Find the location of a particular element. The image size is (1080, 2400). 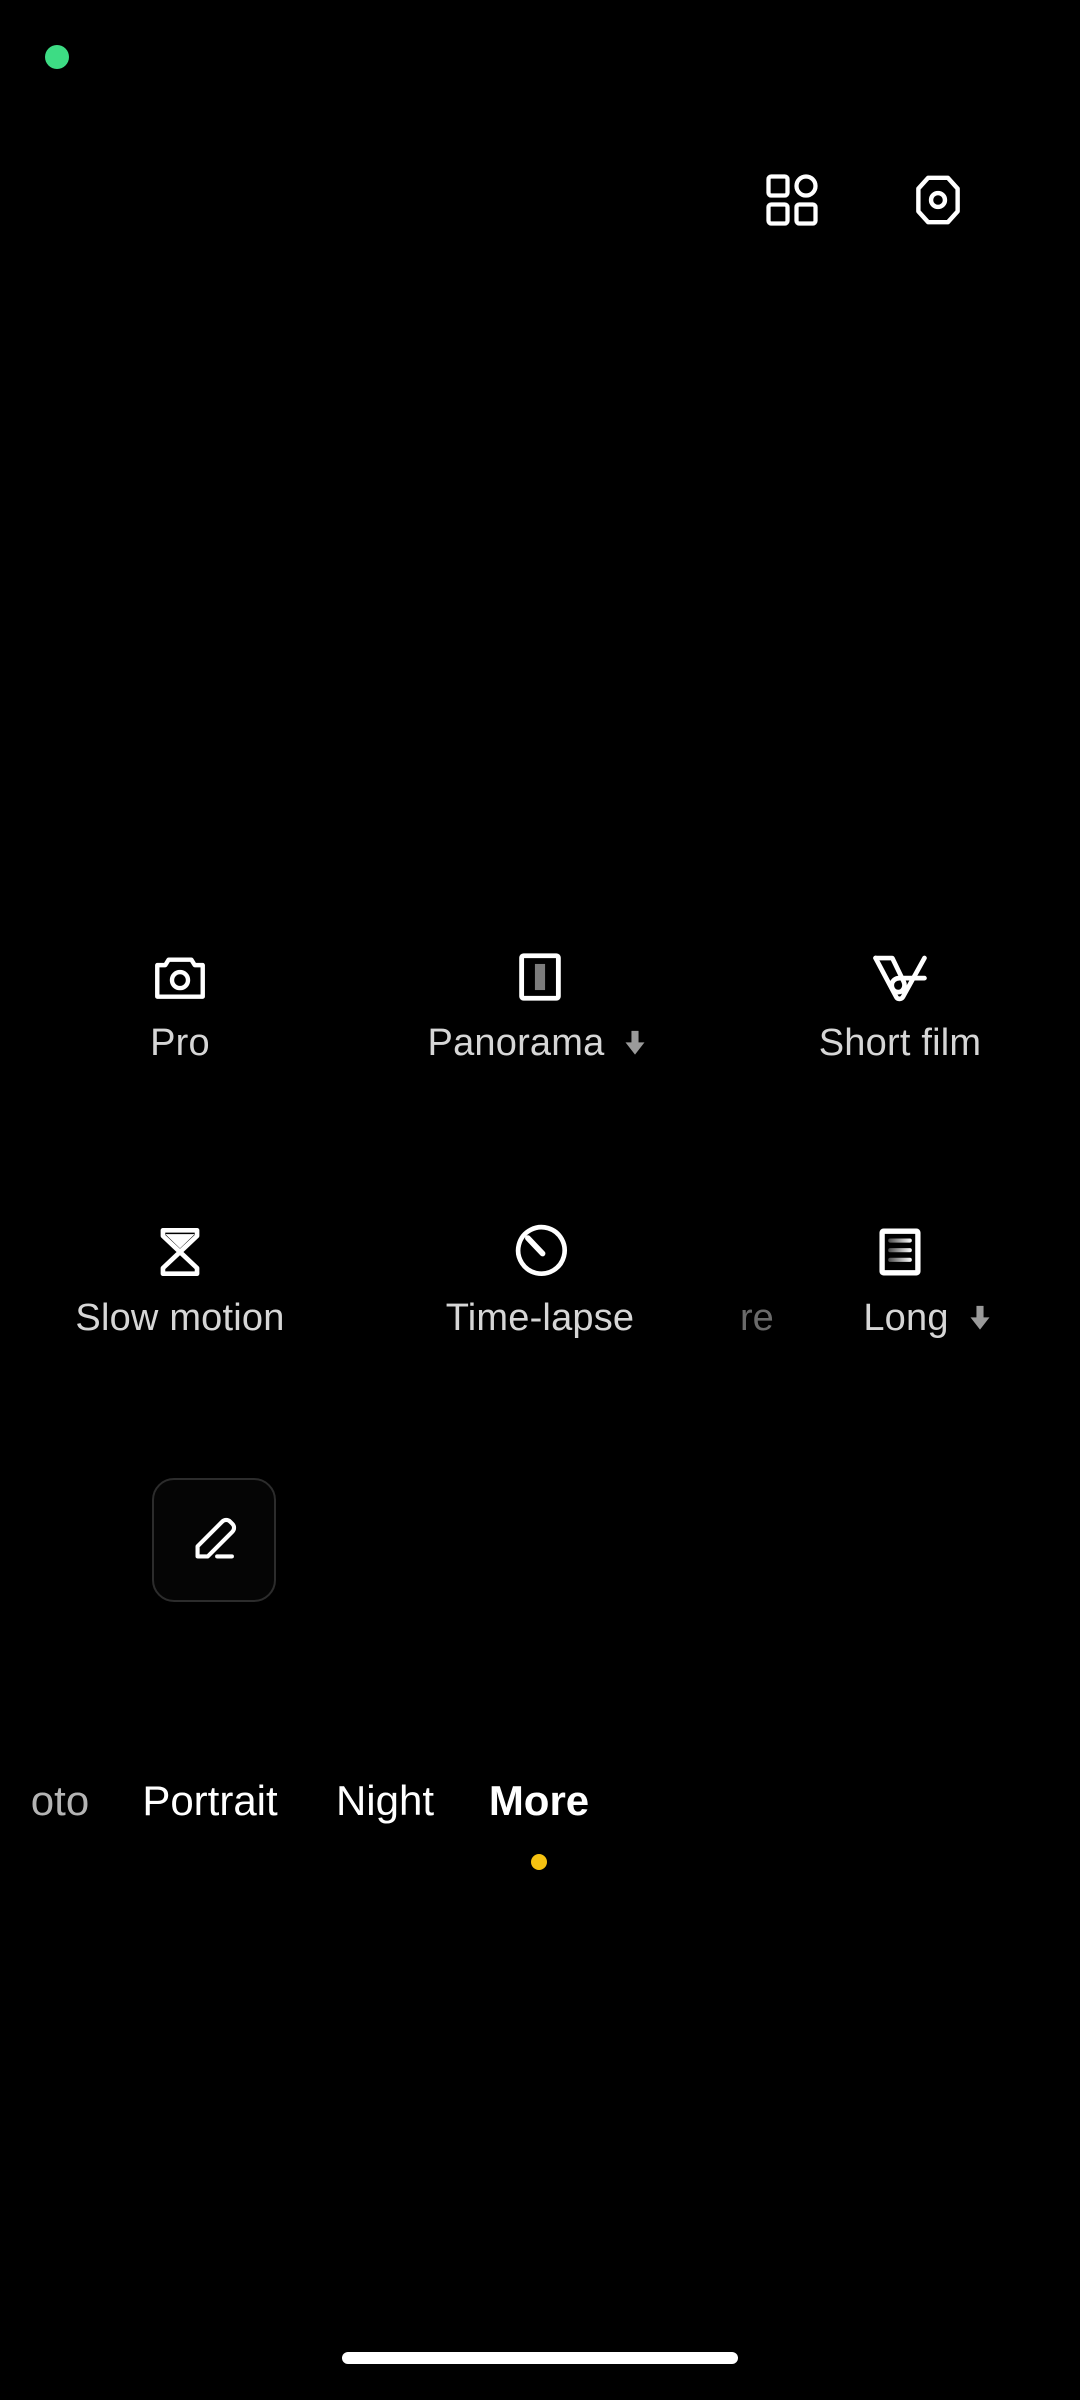

hexagon-aperture-icon is located at coordinates (938, 200).